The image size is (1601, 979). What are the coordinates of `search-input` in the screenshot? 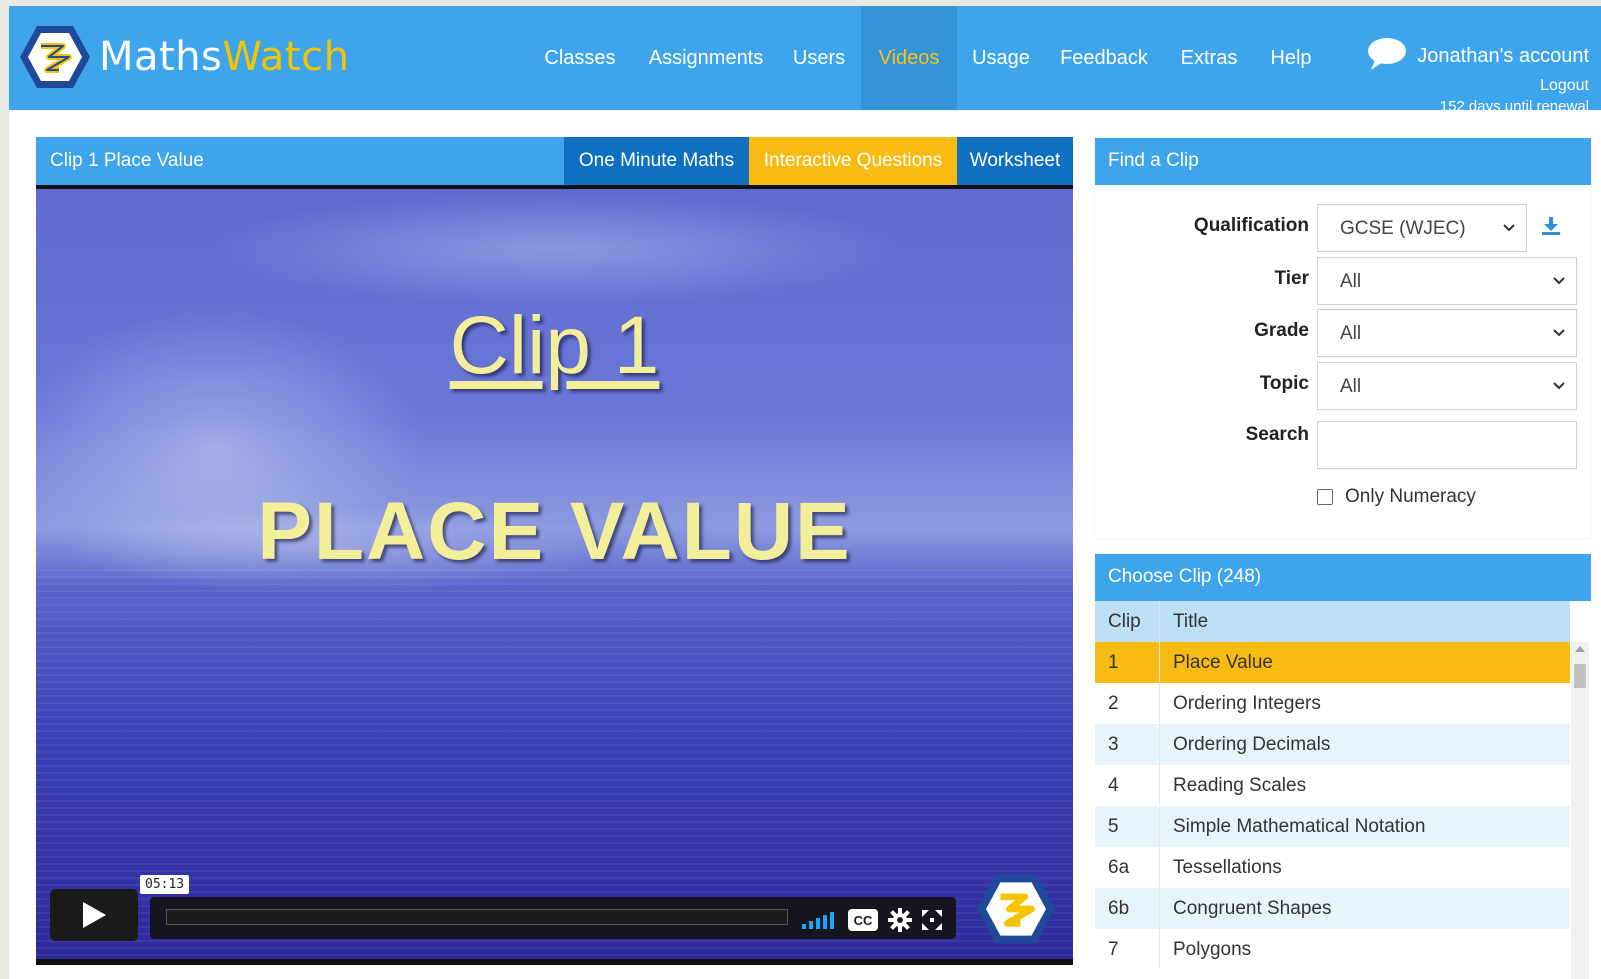 It's located at (1447, 445).